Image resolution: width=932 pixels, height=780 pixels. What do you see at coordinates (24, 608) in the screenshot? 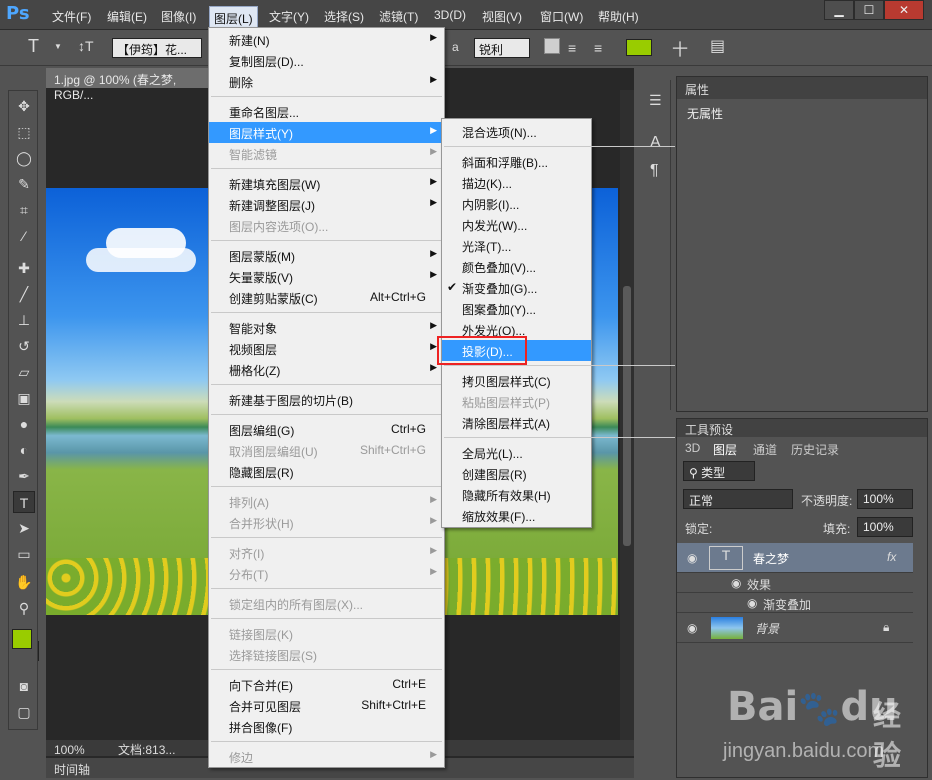
I see `zoom-tool-icon: ⚲` at bounding box center [24, 608].